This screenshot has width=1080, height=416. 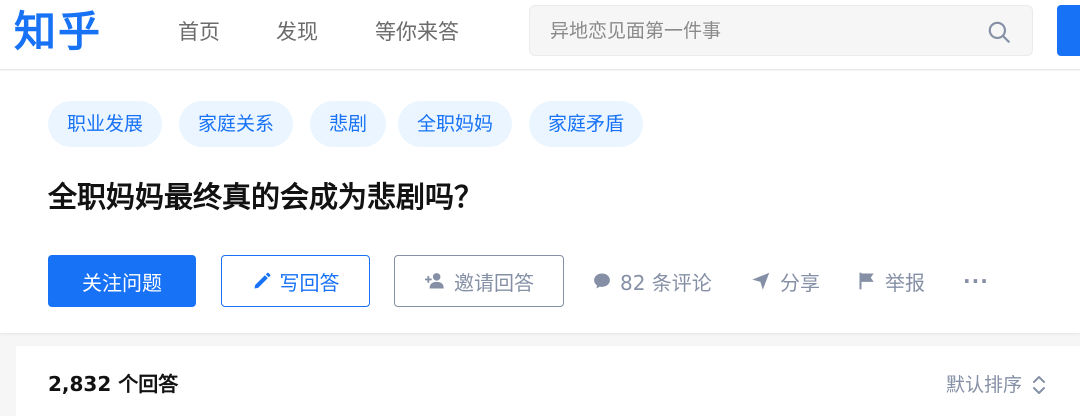 I want to click on report-label: 举报, so click(x=905, y=282).